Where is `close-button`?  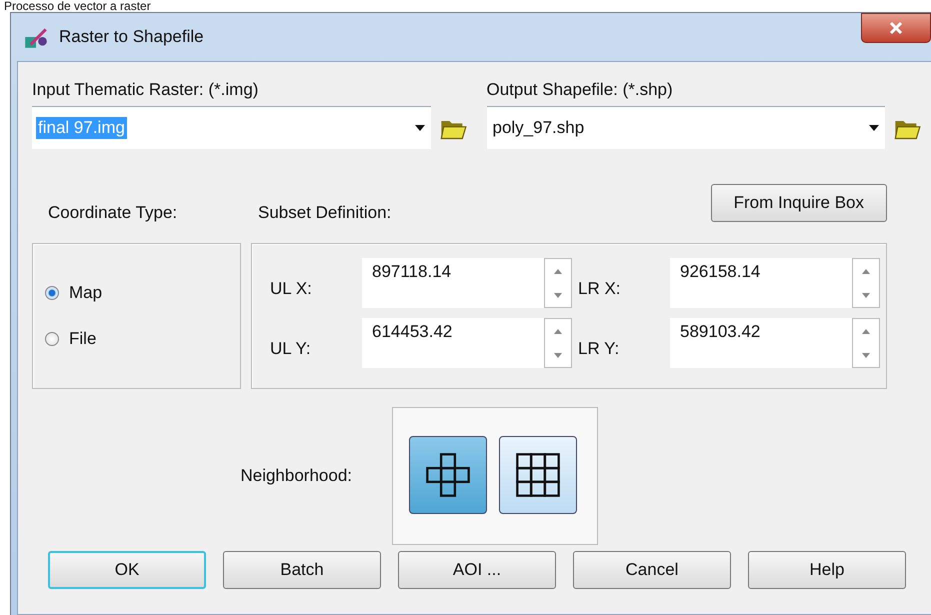 close-button is located at coordinates (896, 28).